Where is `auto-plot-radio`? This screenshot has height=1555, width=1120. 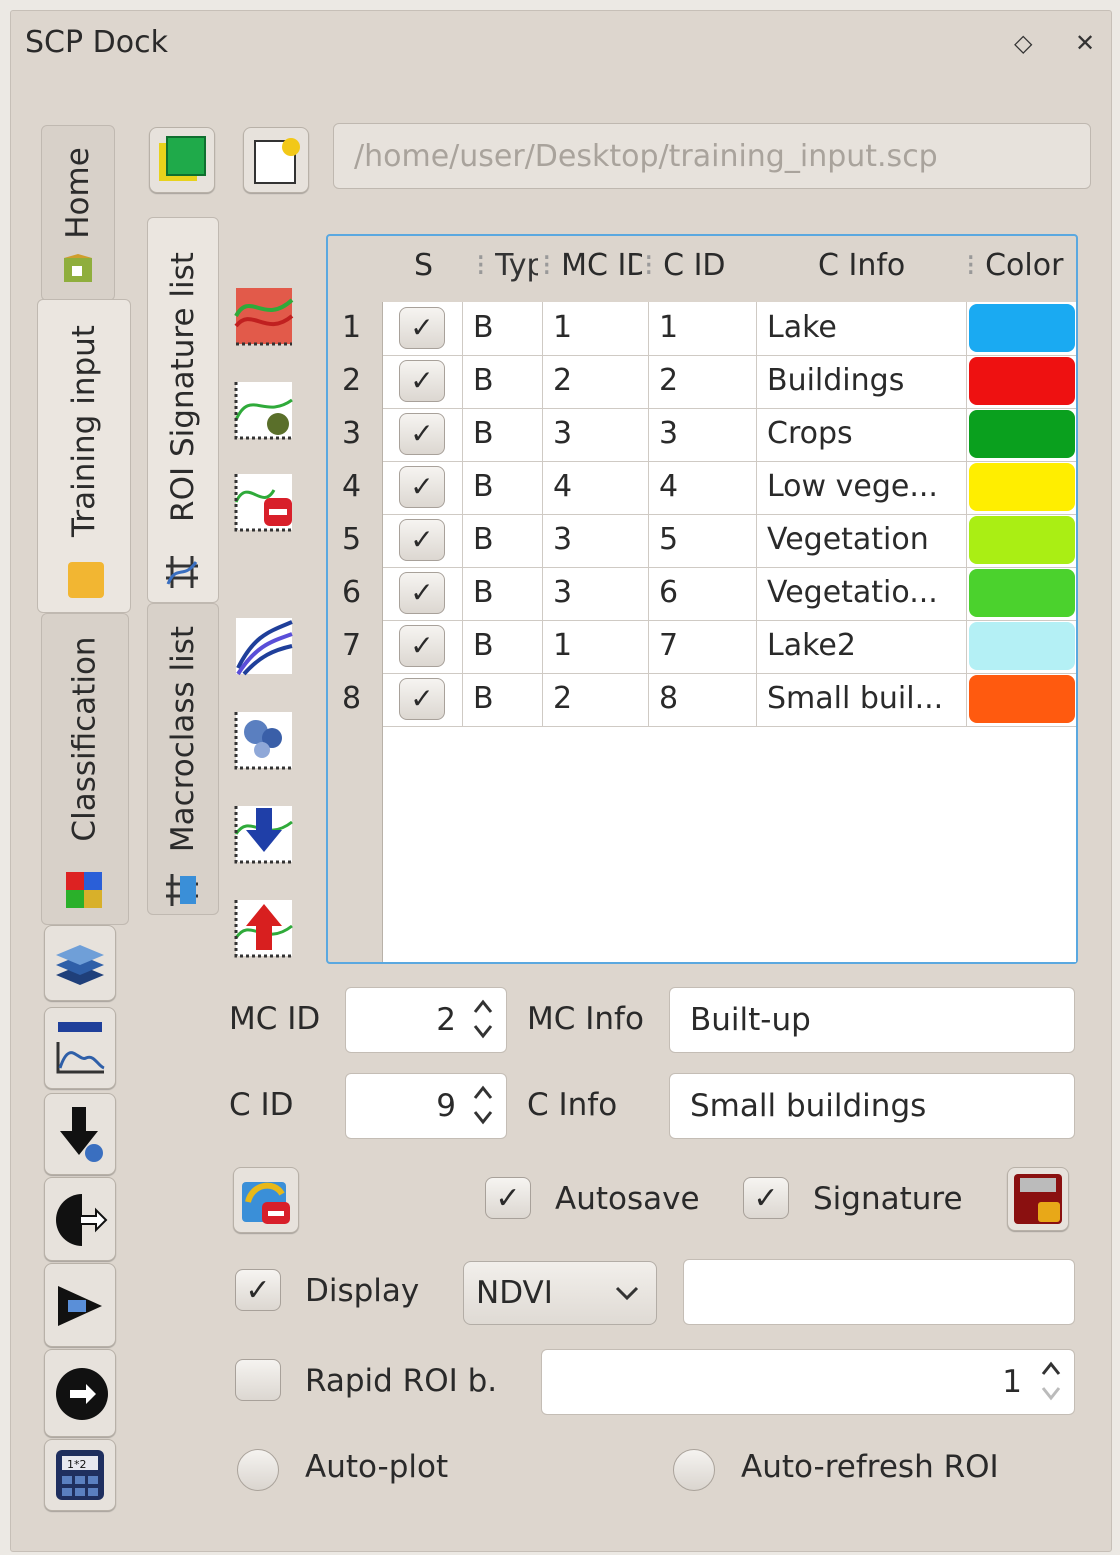 auto-plot-radio is located at coordinates (258, 1470).